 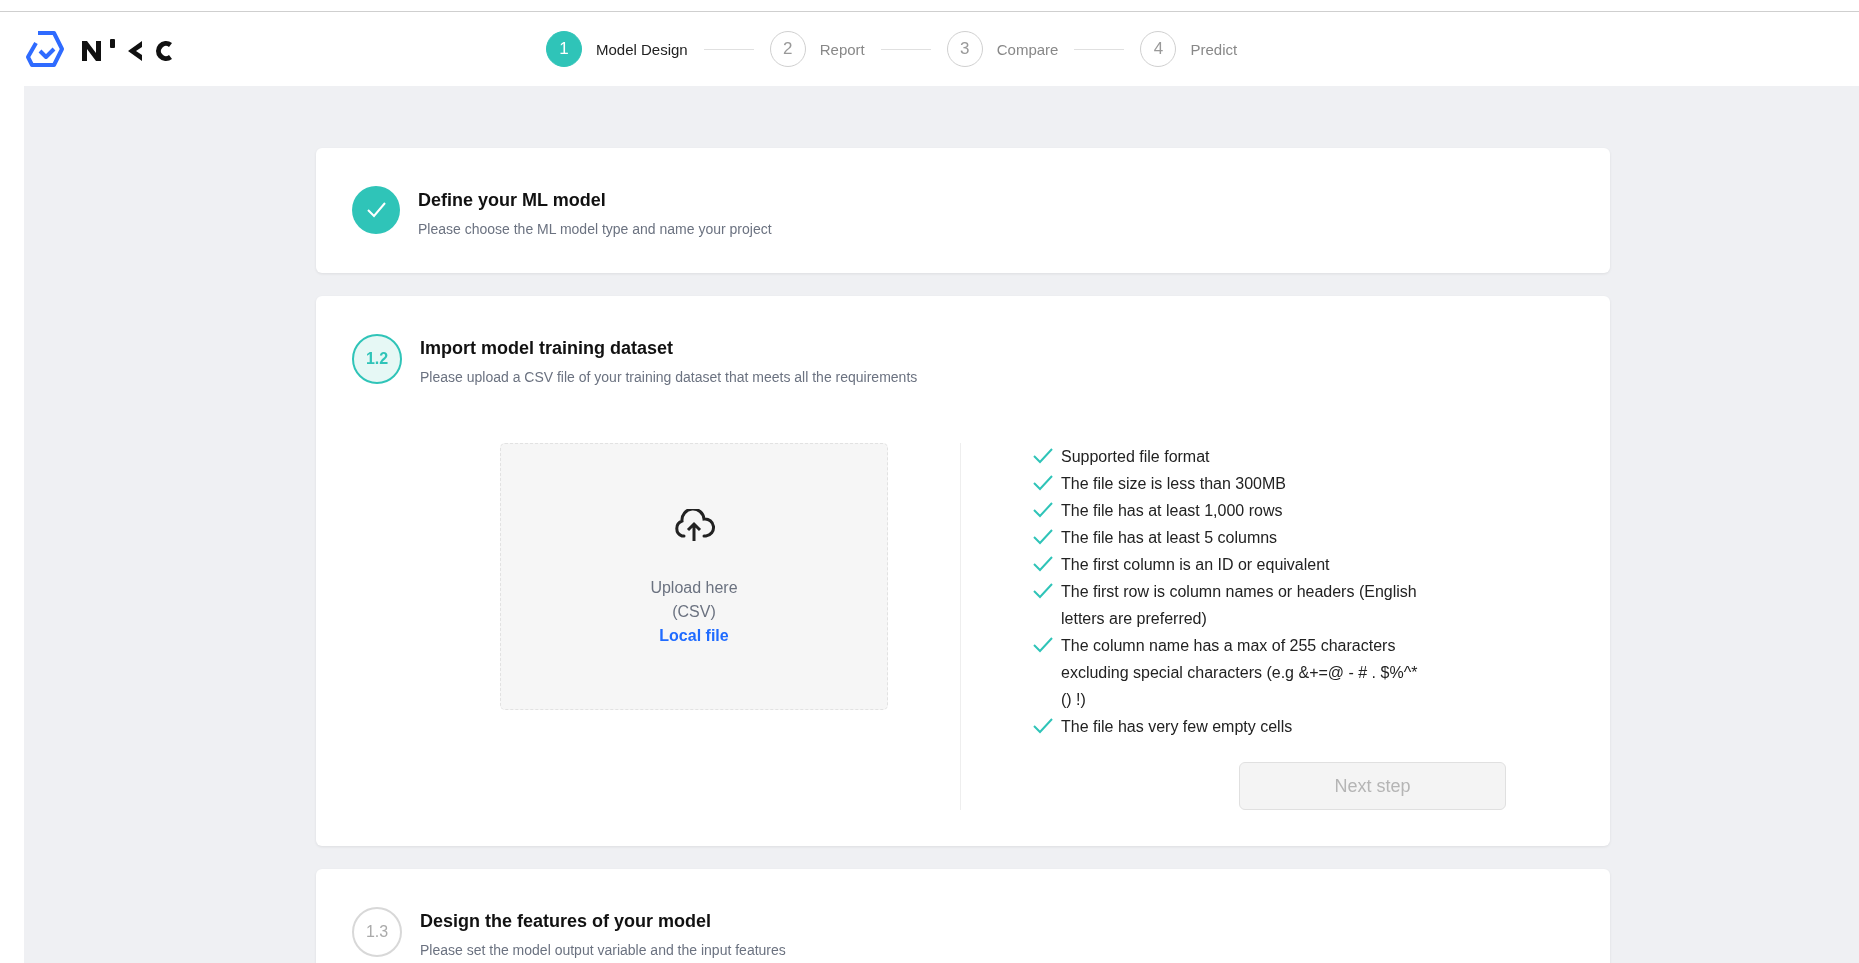 I want to click on requirement-text: The first column is an ID or equivalent, so click(x=1195, y=565).